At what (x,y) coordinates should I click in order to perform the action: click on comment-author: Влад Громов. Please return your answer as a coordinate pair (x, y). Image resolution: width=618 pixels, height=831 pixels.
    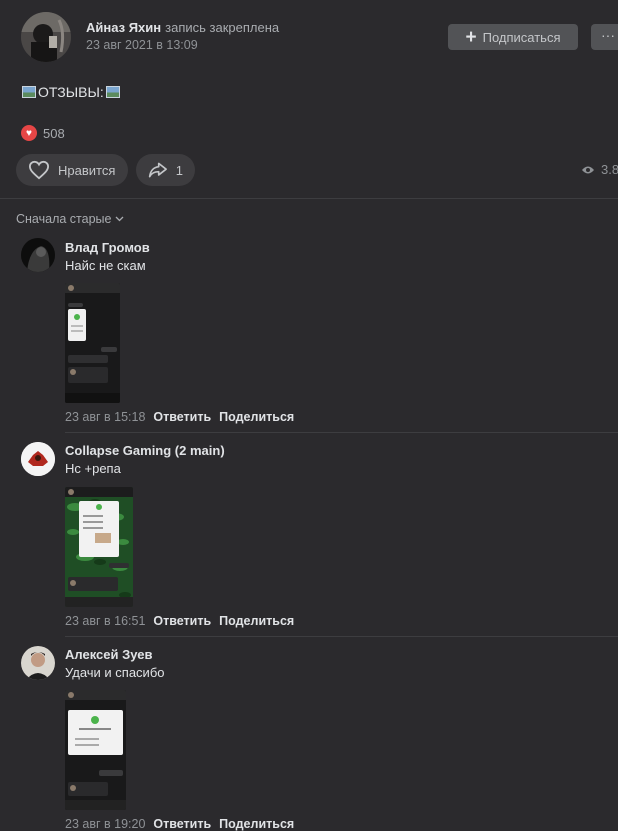
    Looking at the image, I should click on (107, 247).